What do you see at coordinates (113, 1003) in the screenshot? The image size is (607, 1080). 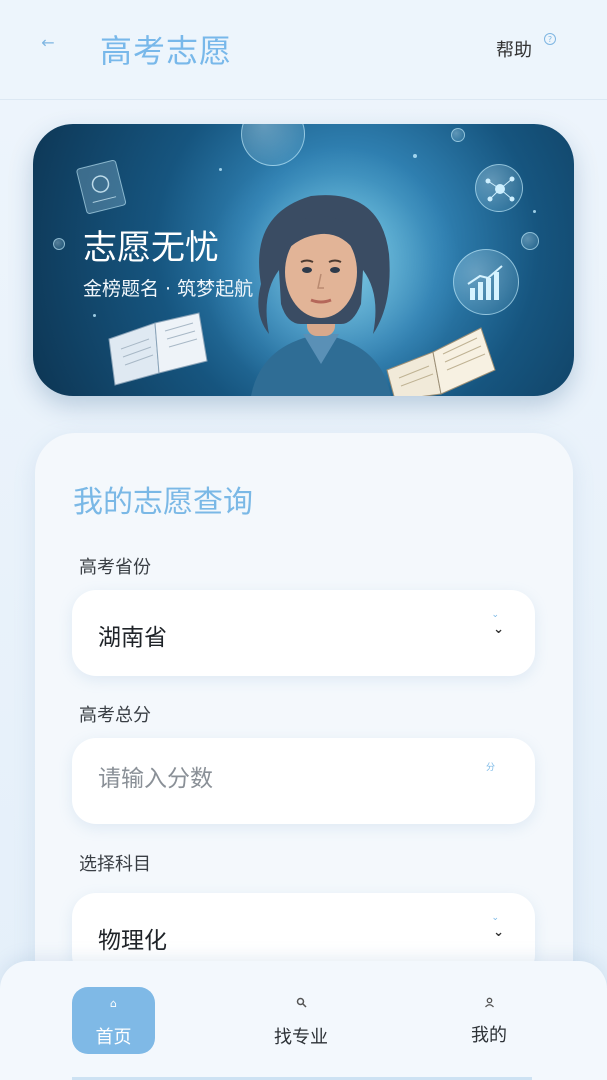 I see `home-icon: ⌂` at bounding box center [113, 1003].